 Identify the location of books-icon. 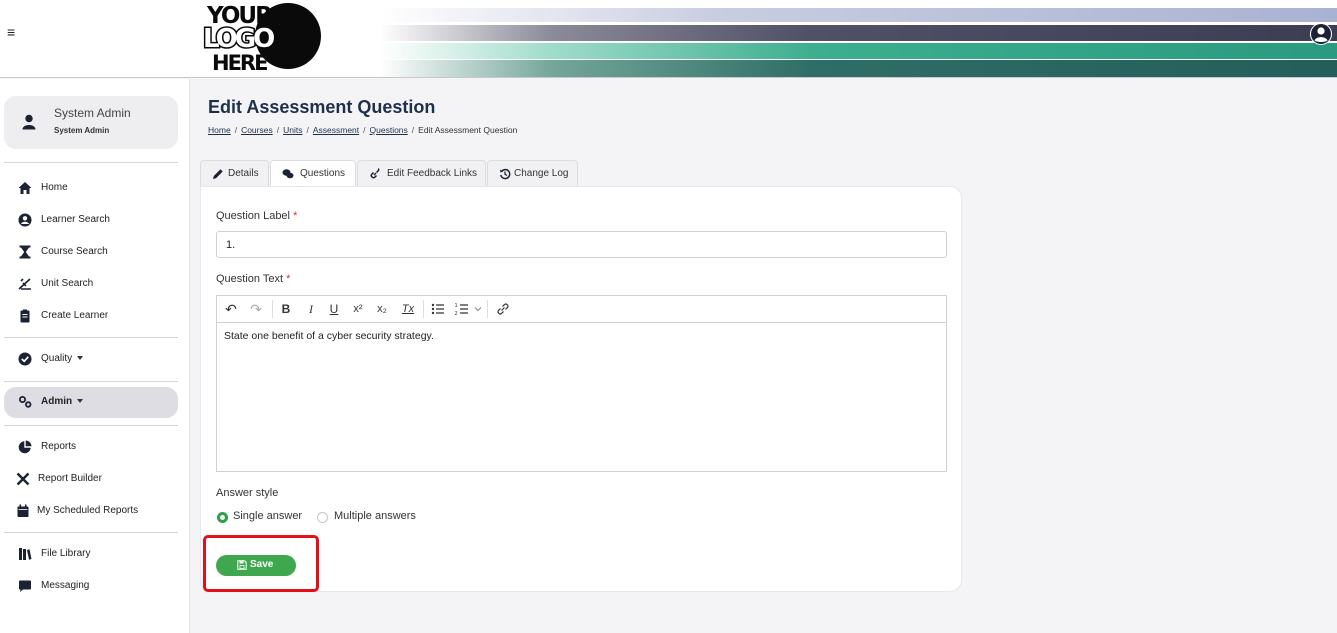
(25, 554).